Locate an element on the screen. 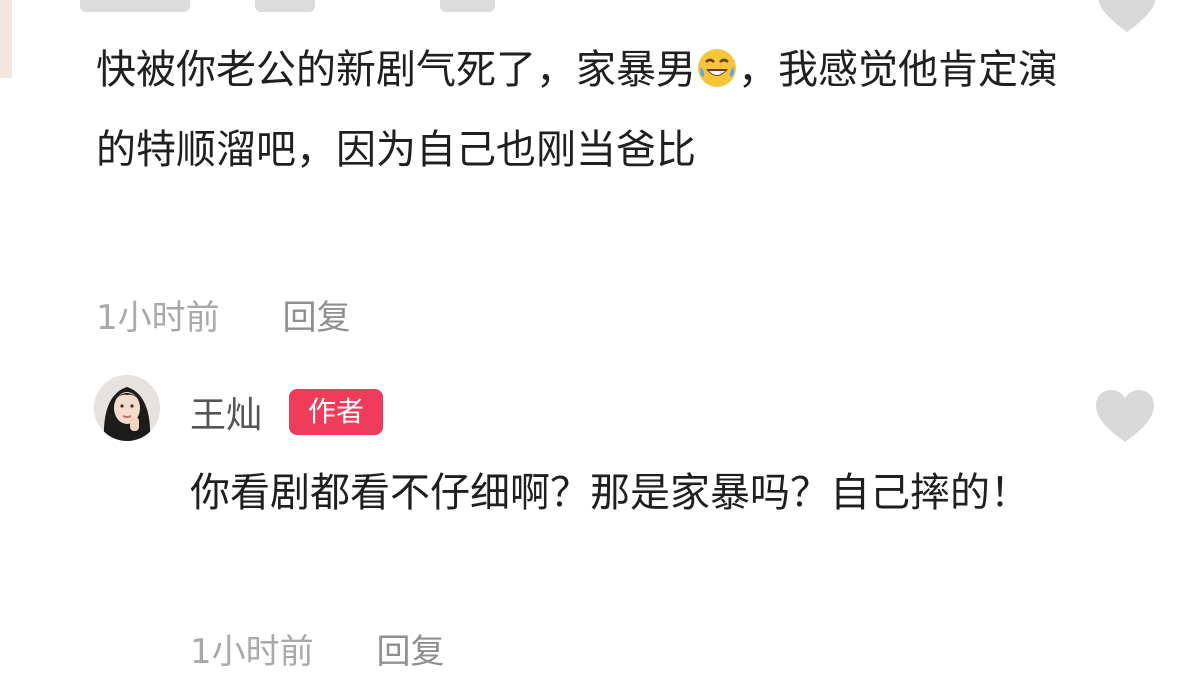  comment-reply-button: 回复 is located at coordinates (316, 318).